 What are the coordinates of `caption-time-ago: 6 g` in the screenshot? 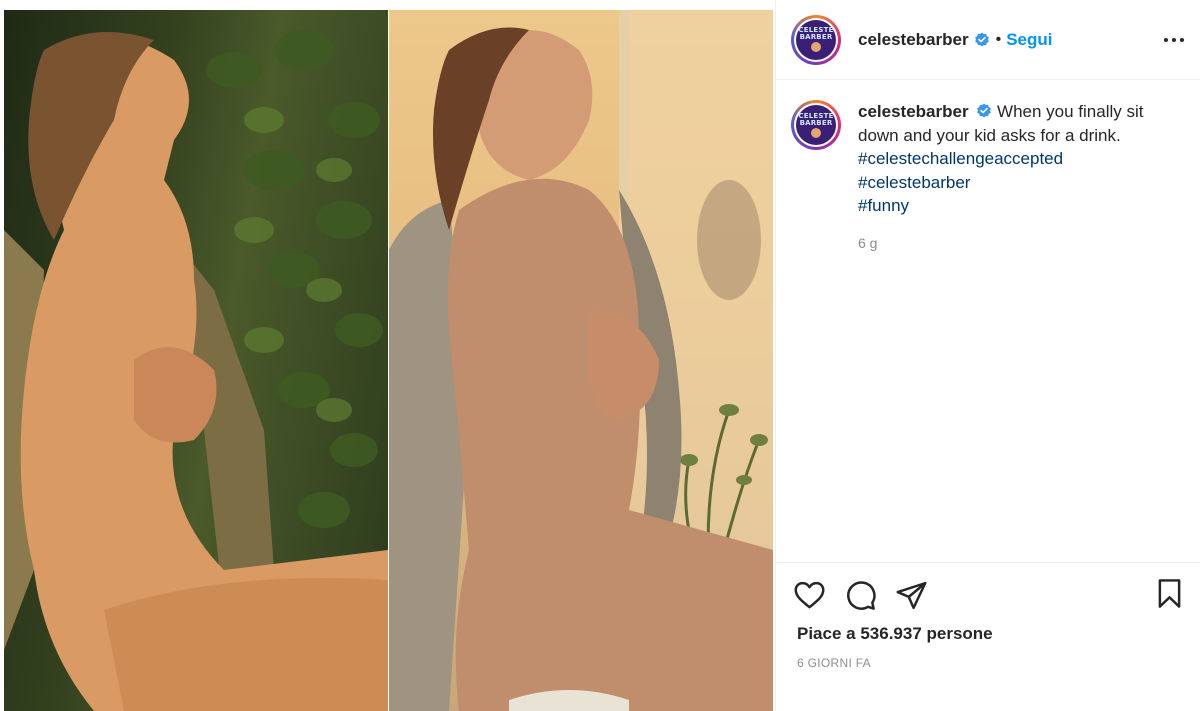 It's located at (1018, 244).